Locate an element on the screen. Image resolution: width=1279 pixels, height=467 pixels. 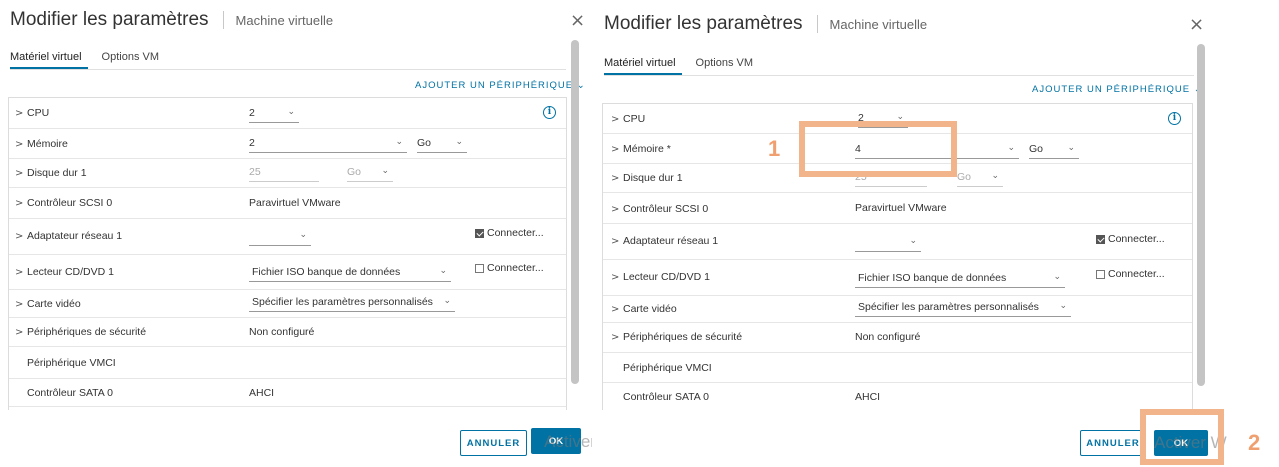
step-1-label: 1 is located at coordinates (774, 148).